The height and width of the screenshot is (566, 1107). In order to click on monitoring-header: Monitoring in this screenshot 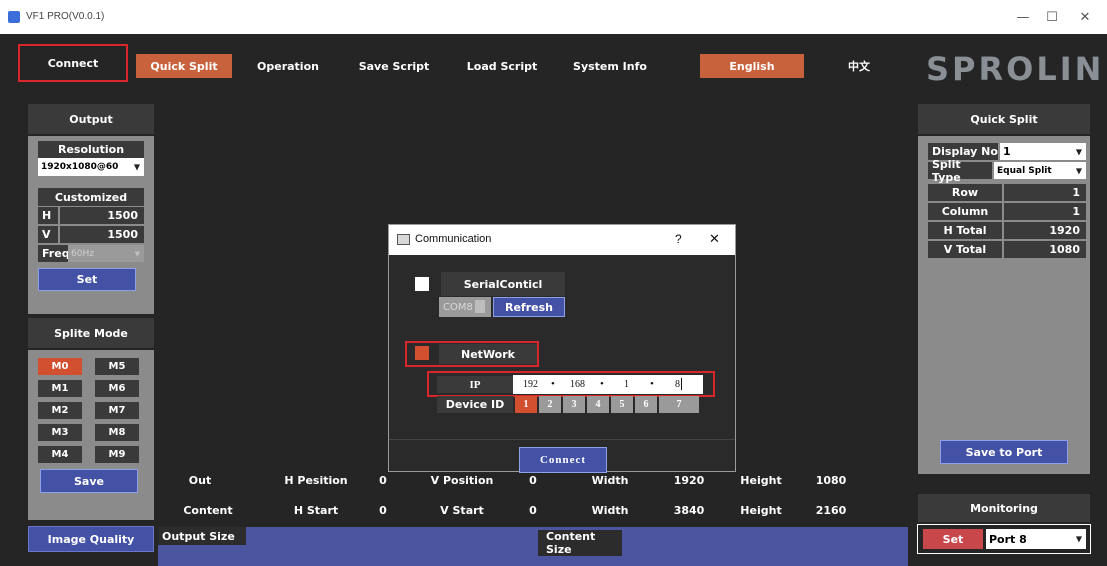, I will do `click(1004, 508)`.